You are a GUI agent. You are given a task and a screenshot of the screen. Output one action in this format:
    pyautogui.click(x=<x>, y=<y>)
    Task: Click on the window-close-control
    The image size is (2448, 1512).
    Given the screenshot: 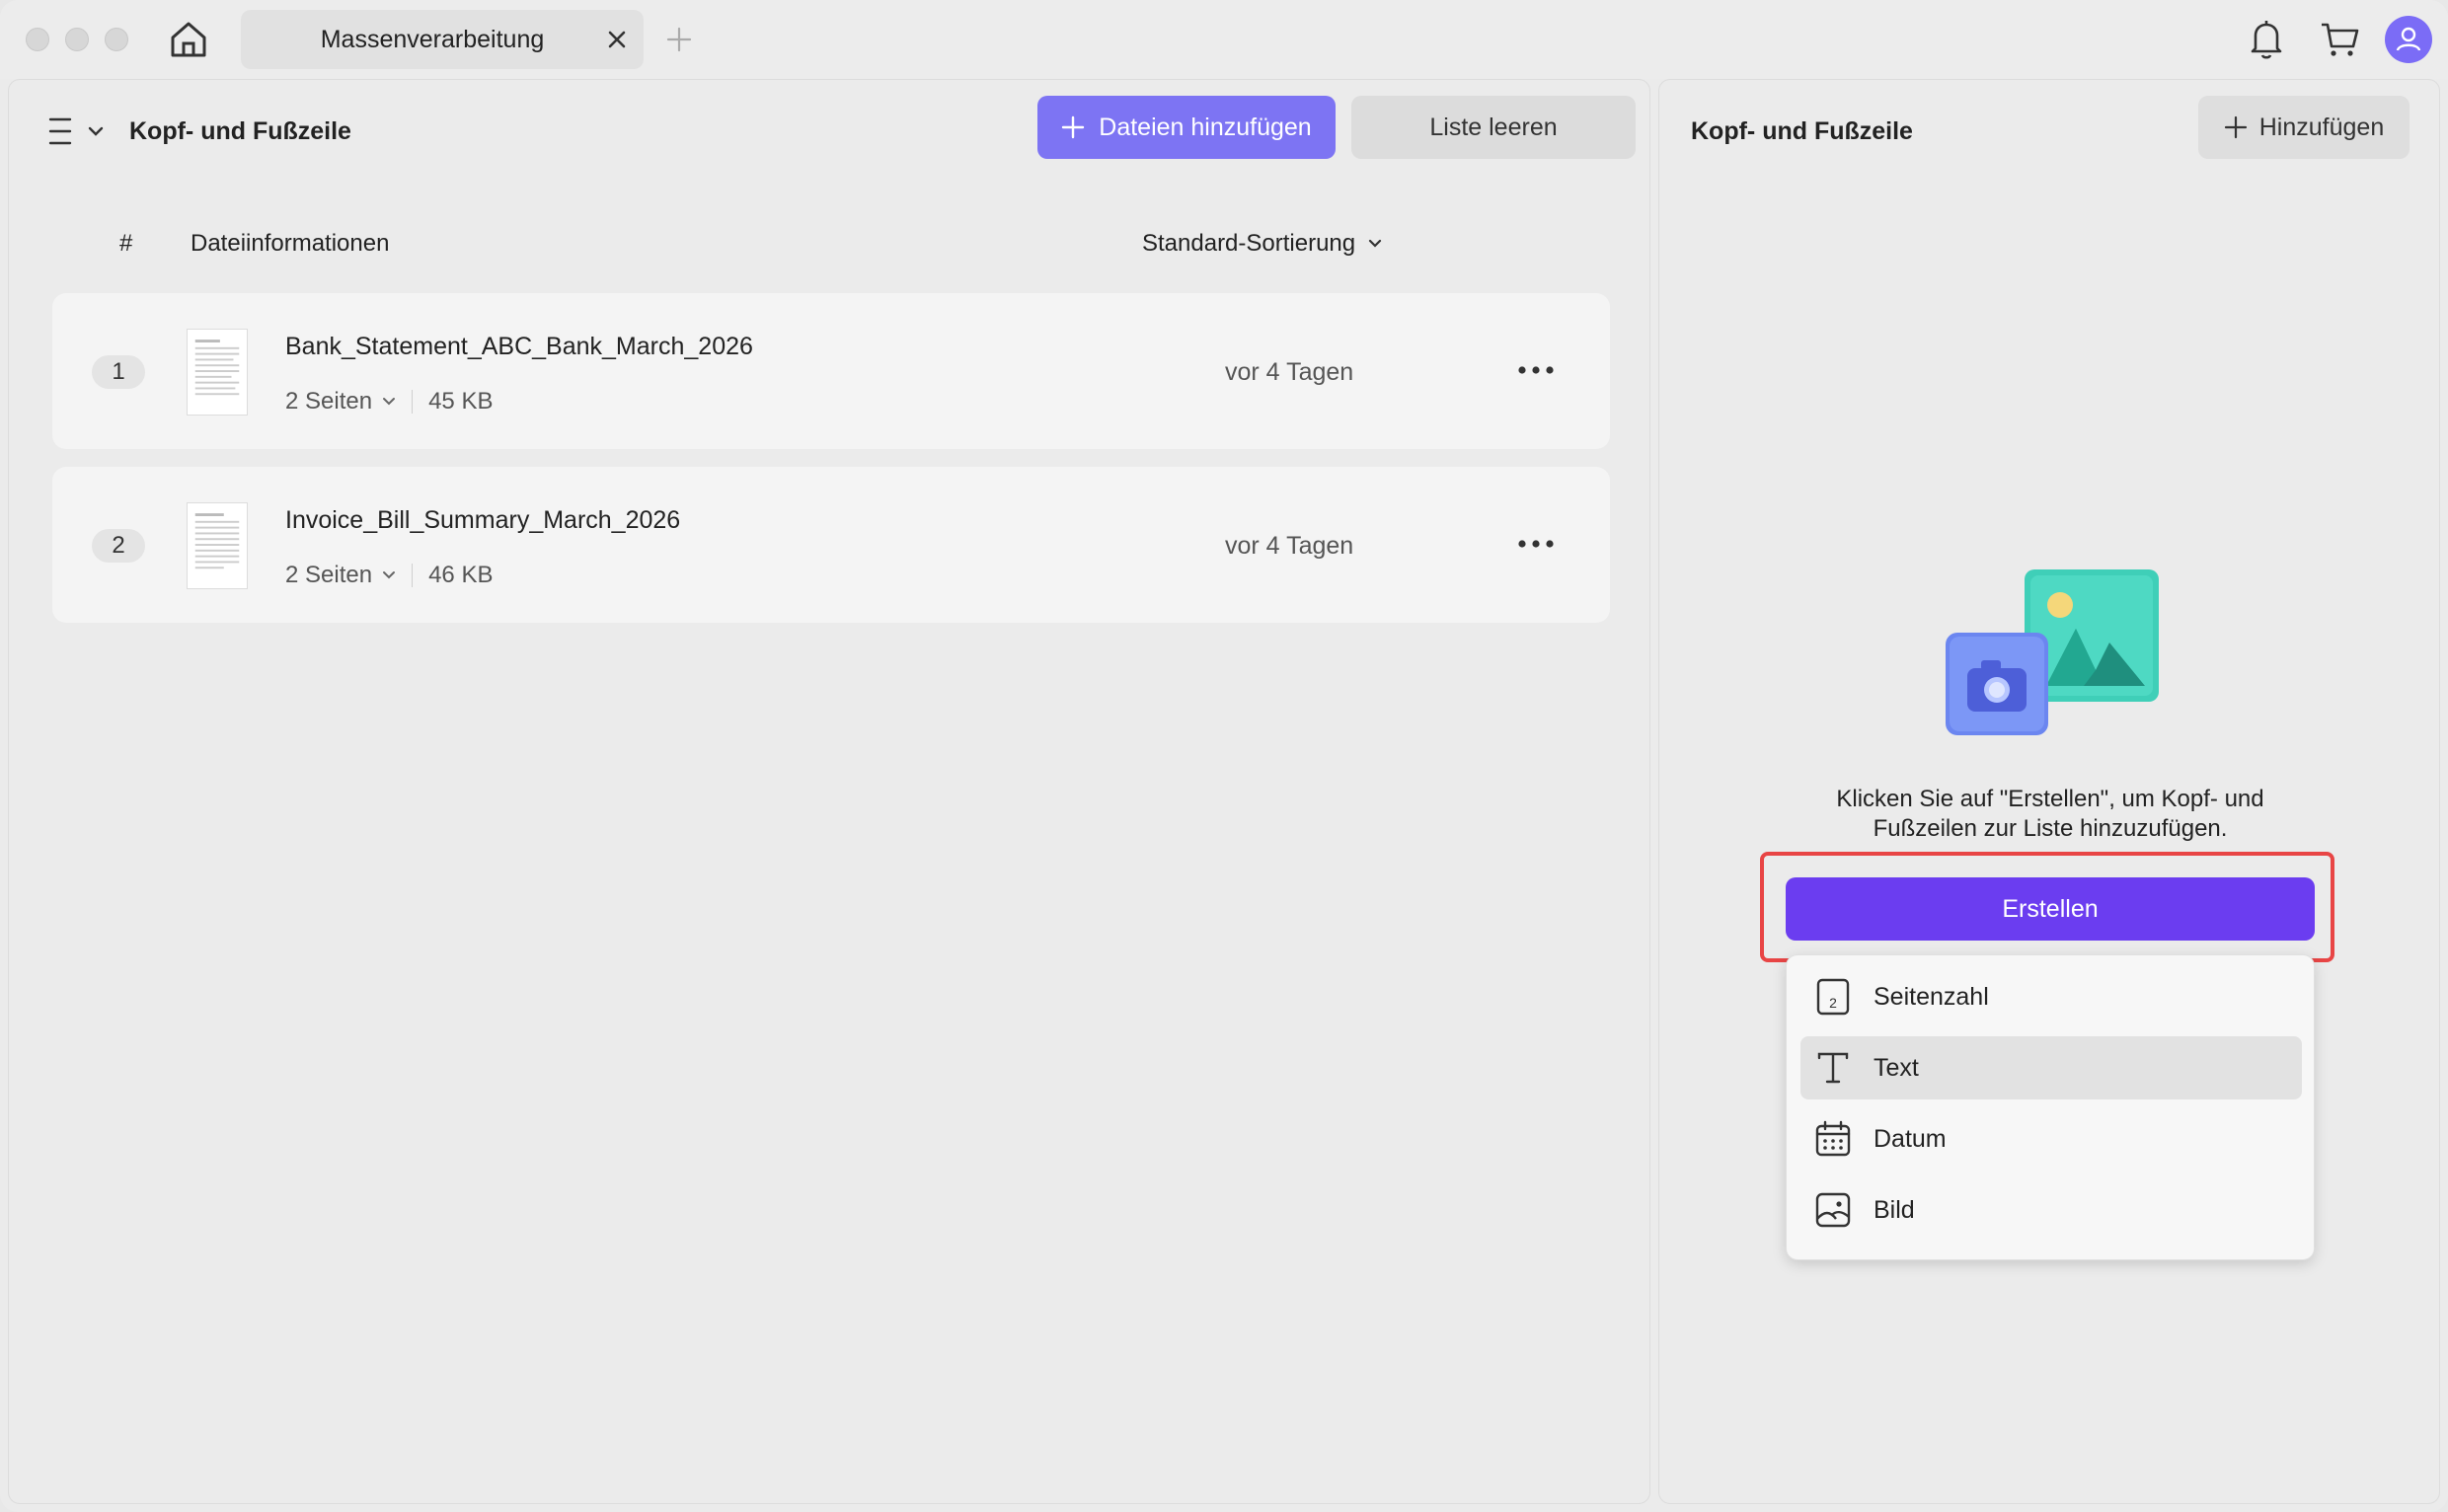 What is the action you would take?
    pyautogui.click(x=37, y=39)
    